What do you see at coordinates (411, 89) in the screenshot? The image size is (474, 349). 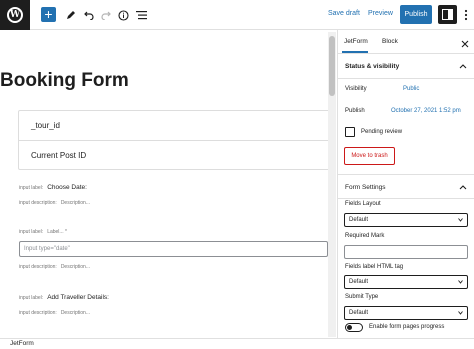 I see `visibility-value: Public` at bounding box center [411, 89].